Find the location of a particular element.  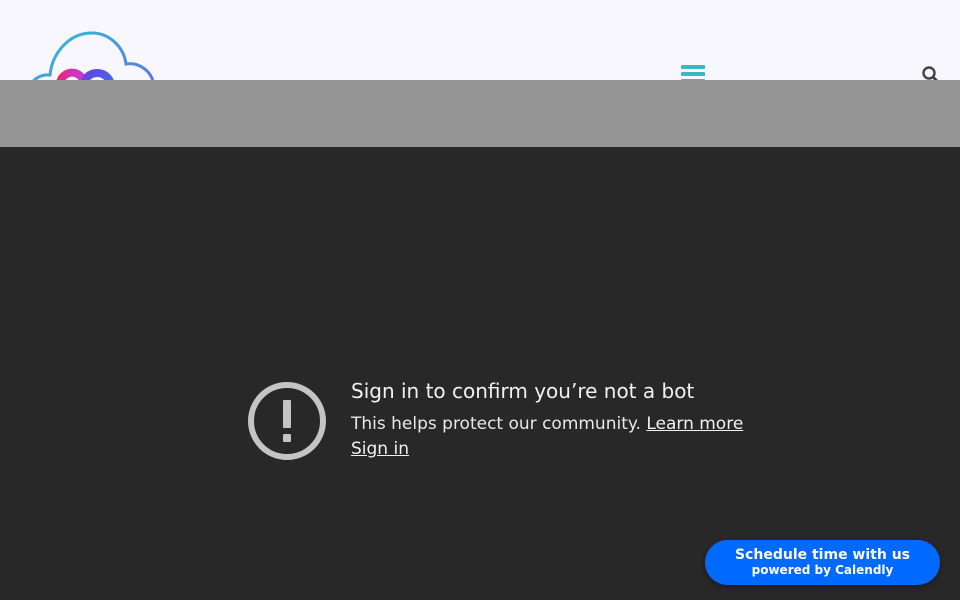

header-band is located at coordinates (480, 113).